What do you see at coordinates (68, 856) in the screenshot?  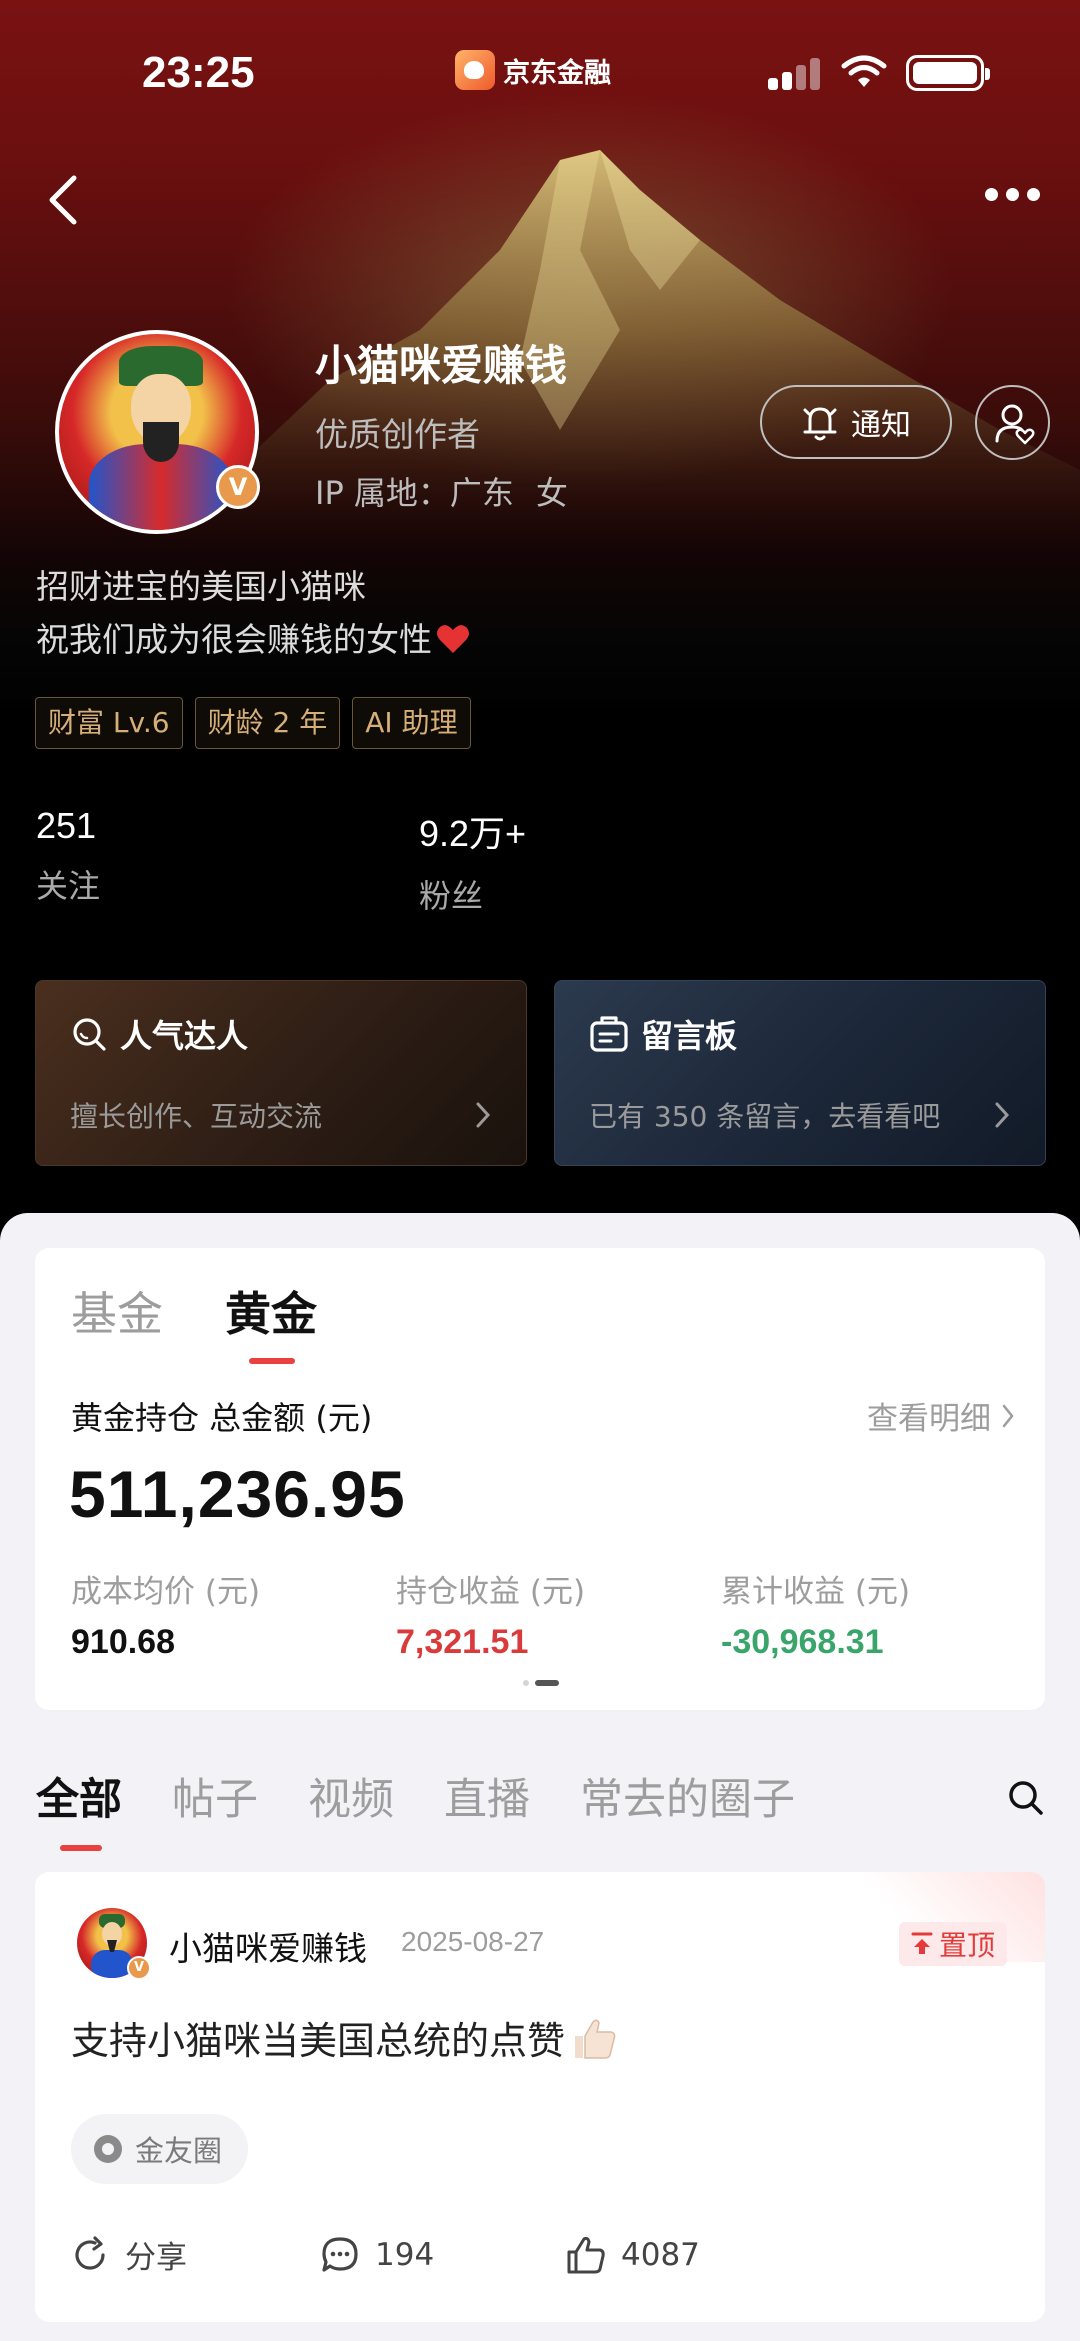 I see `stat-following: 251 关注` at bounding box center [68, 856].